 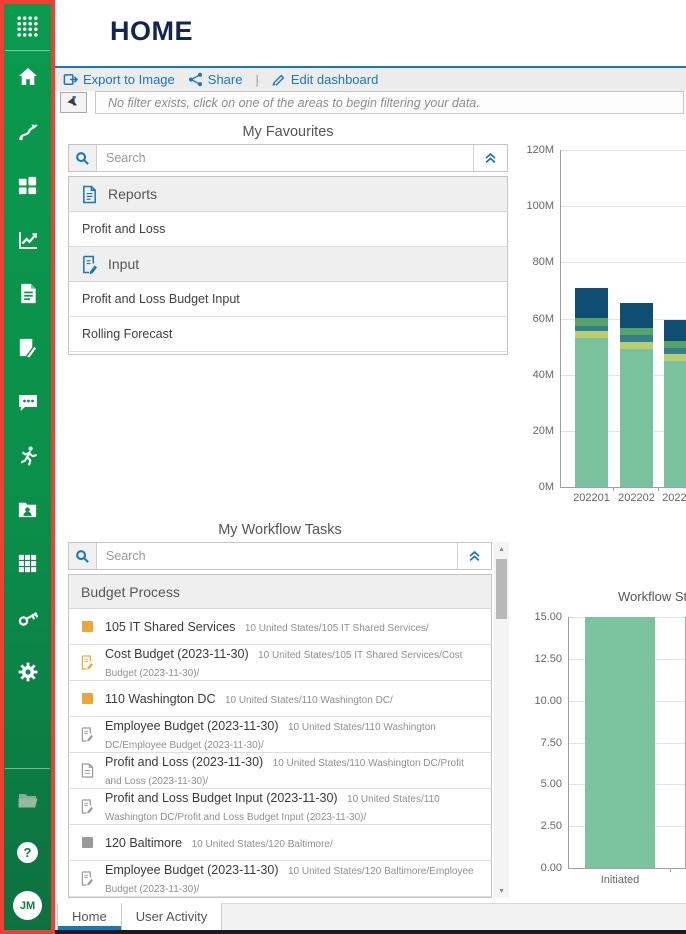 What do you see at coordinates (27, 293) in the screenshot?
I see `reports-doc-icon` at bounding box center [27, 293].